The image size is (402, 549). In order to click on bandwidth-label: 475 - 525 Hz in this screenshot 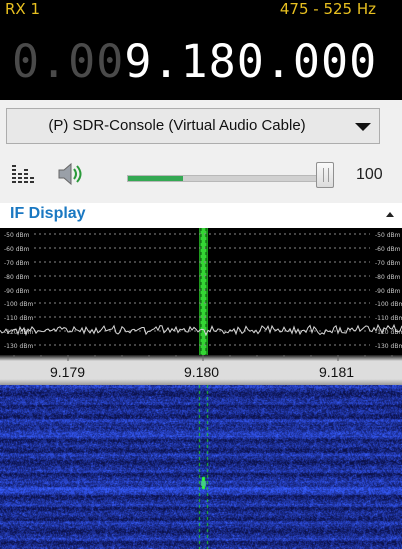, I will do `click(328, 9)`.